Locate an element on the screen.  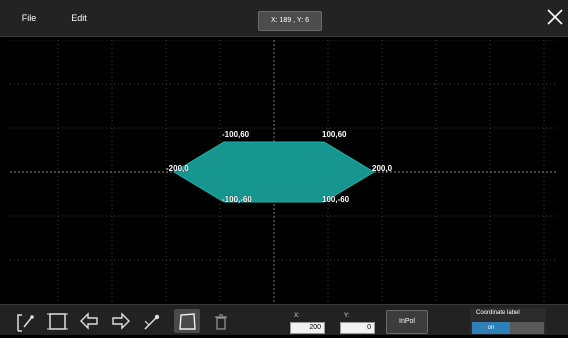
polygon-tool-icon is located at coordinates (187, 321).